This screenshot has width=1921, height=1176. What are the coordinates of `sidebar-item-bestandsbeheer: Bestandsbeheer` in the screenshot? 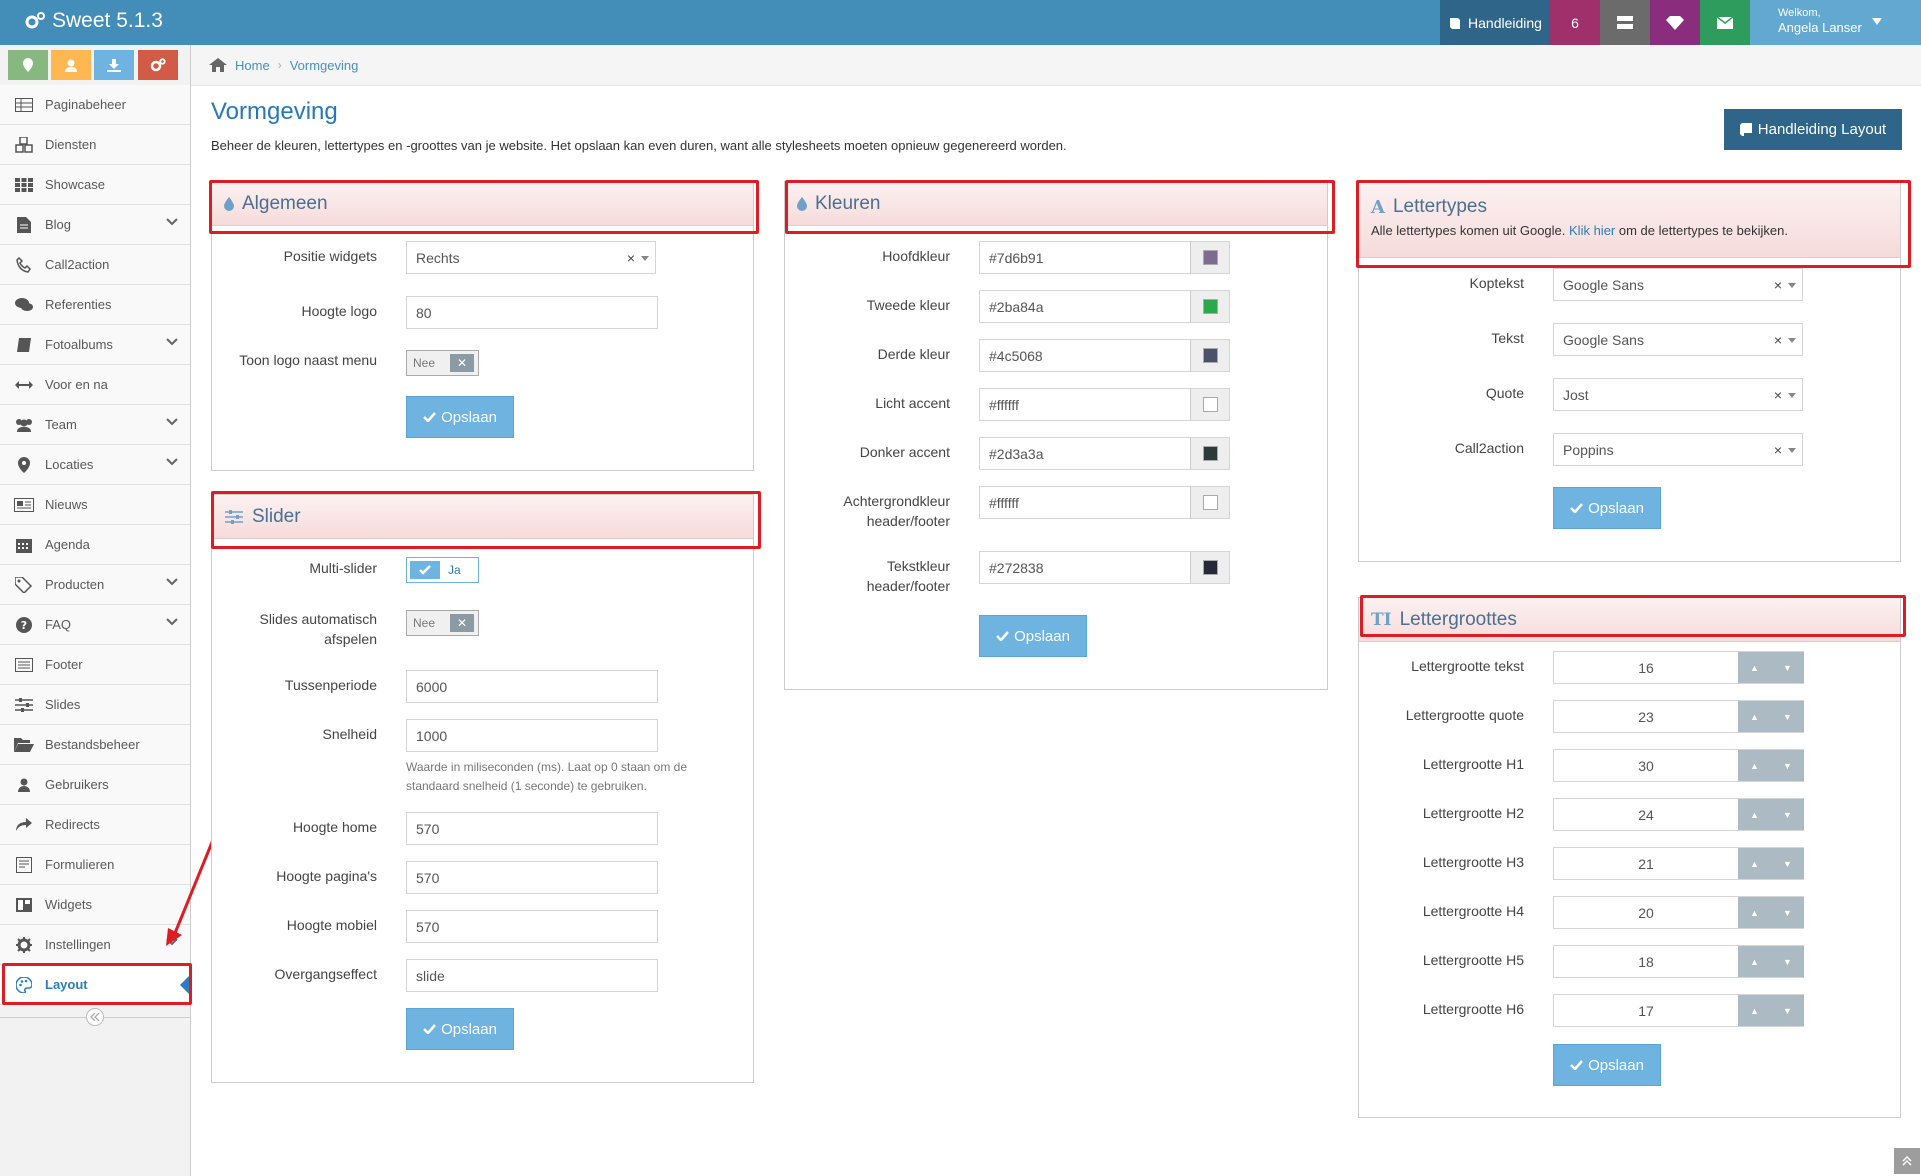 It's located at (95, 745).